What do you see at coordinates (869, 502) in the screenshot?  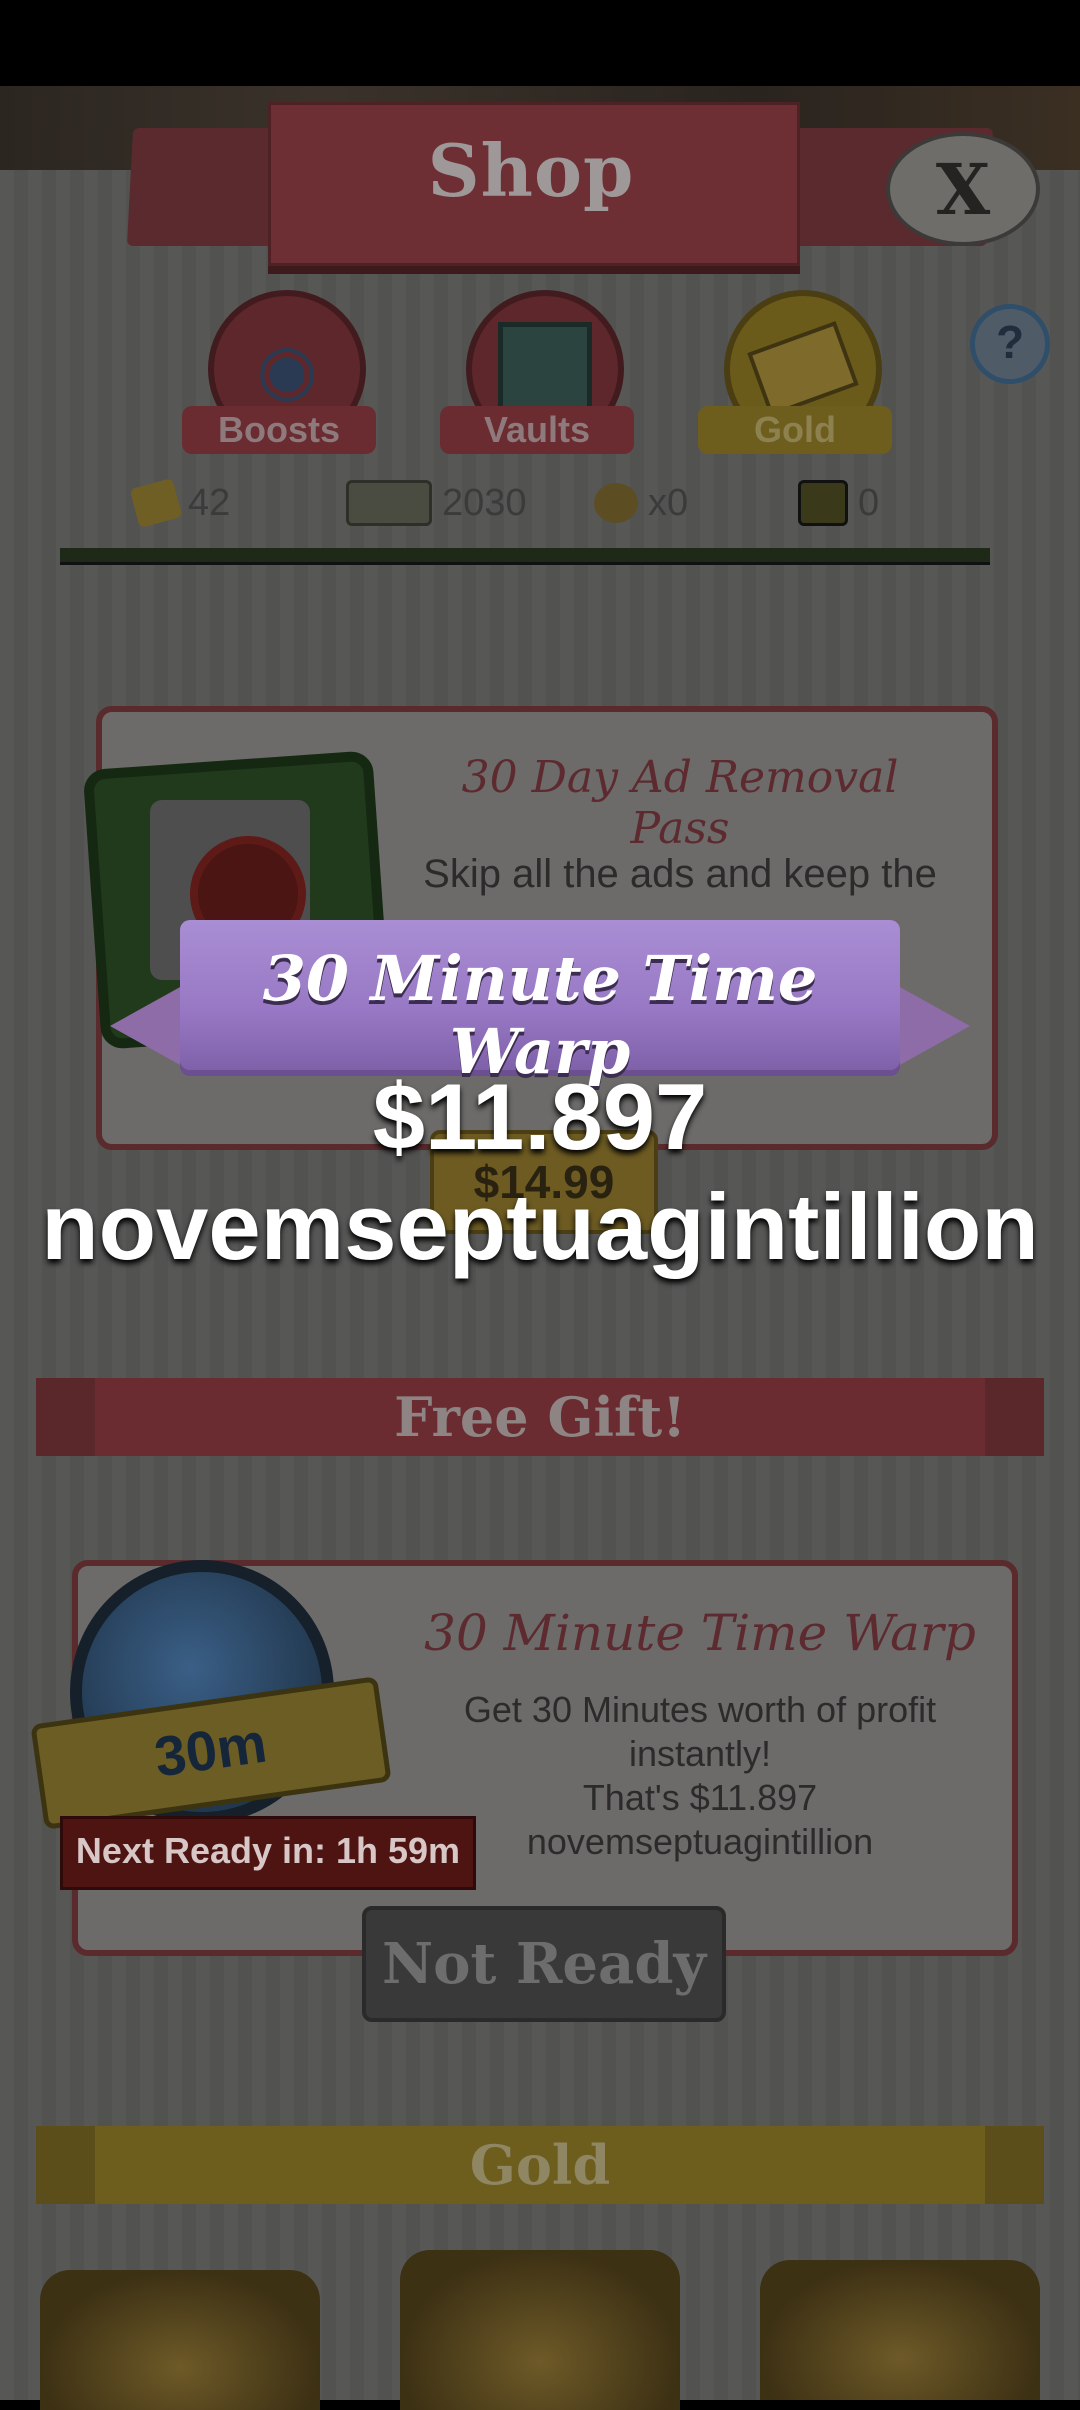 I see `currency-mega-value: 0` at bounding box center [869, 502].